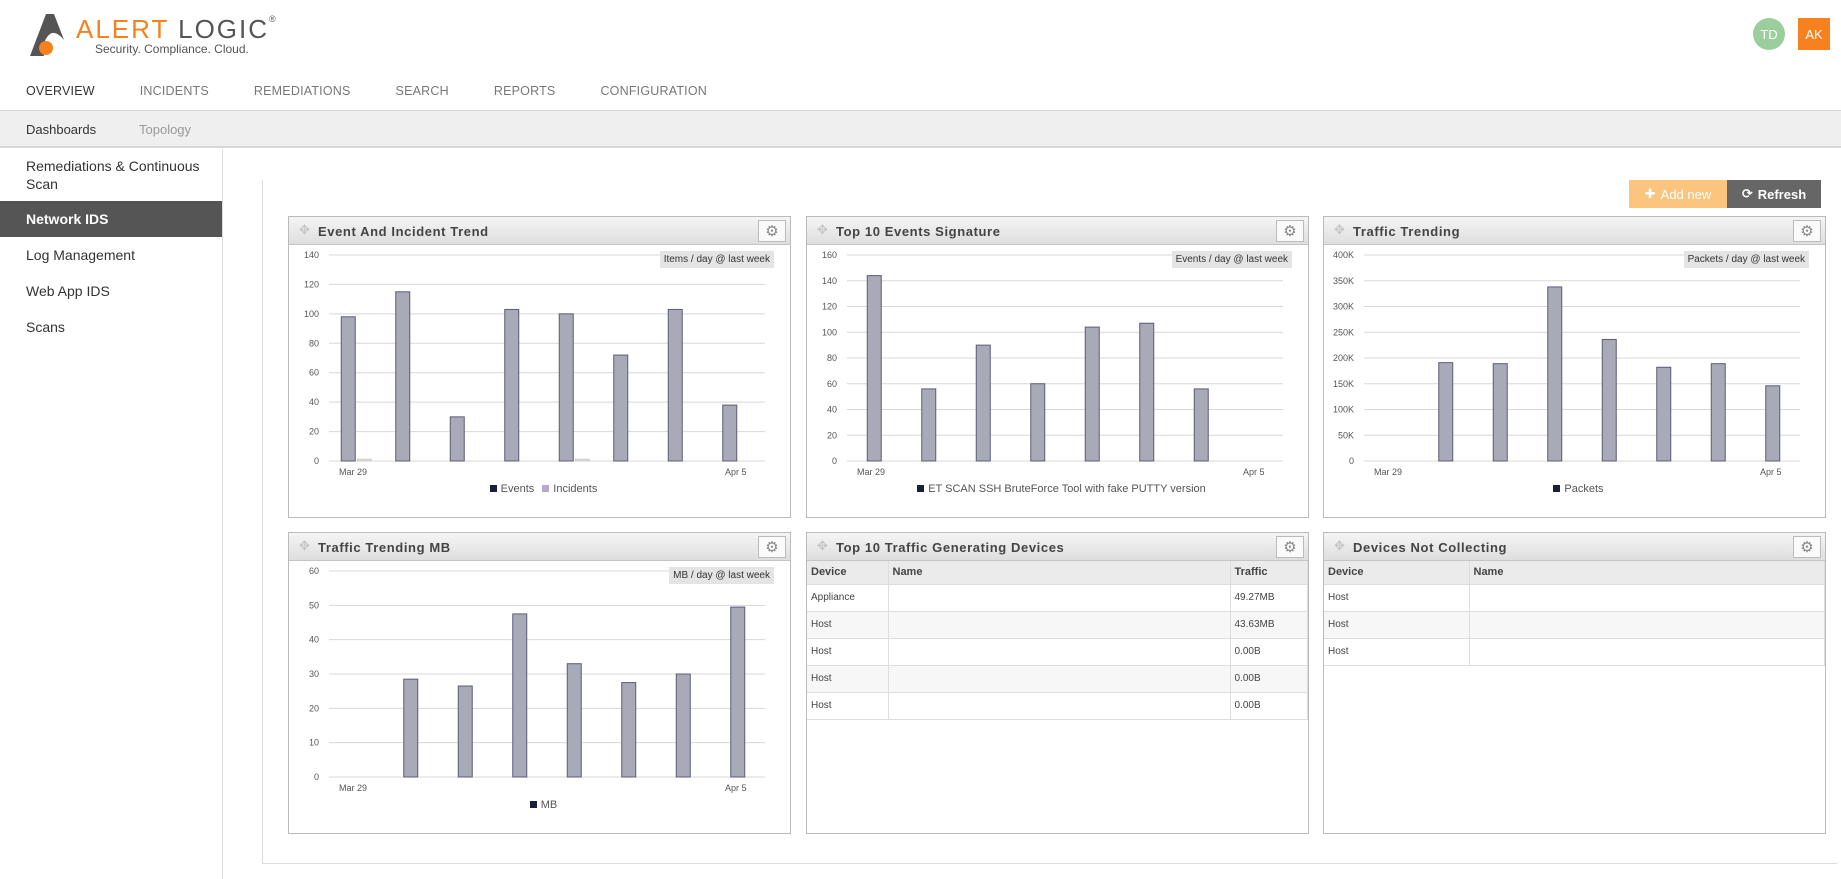  What do you see at coordinates (1574, 547) in the screenshot?
I see `widget-header: ✥ Devices Not Collecting ⚙` at bounding box center [1574, 547].